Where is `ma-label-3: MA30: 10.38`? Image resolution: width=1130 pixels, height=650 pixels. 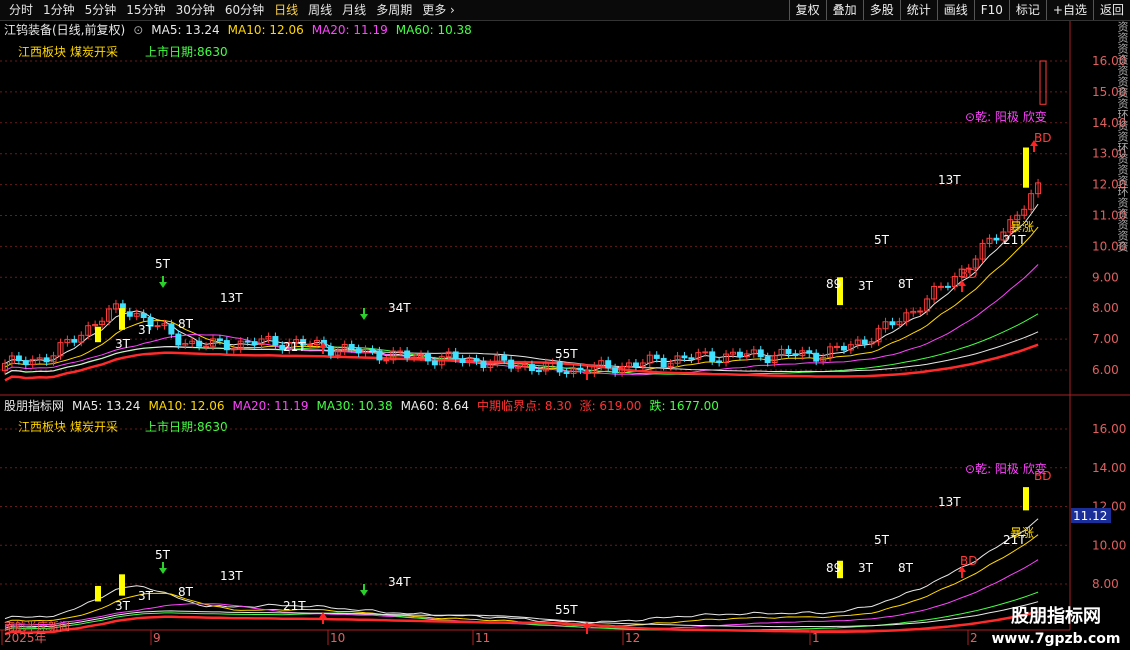 ma-label-3: MA30: 10.38 is located at coordinates (354, 406).